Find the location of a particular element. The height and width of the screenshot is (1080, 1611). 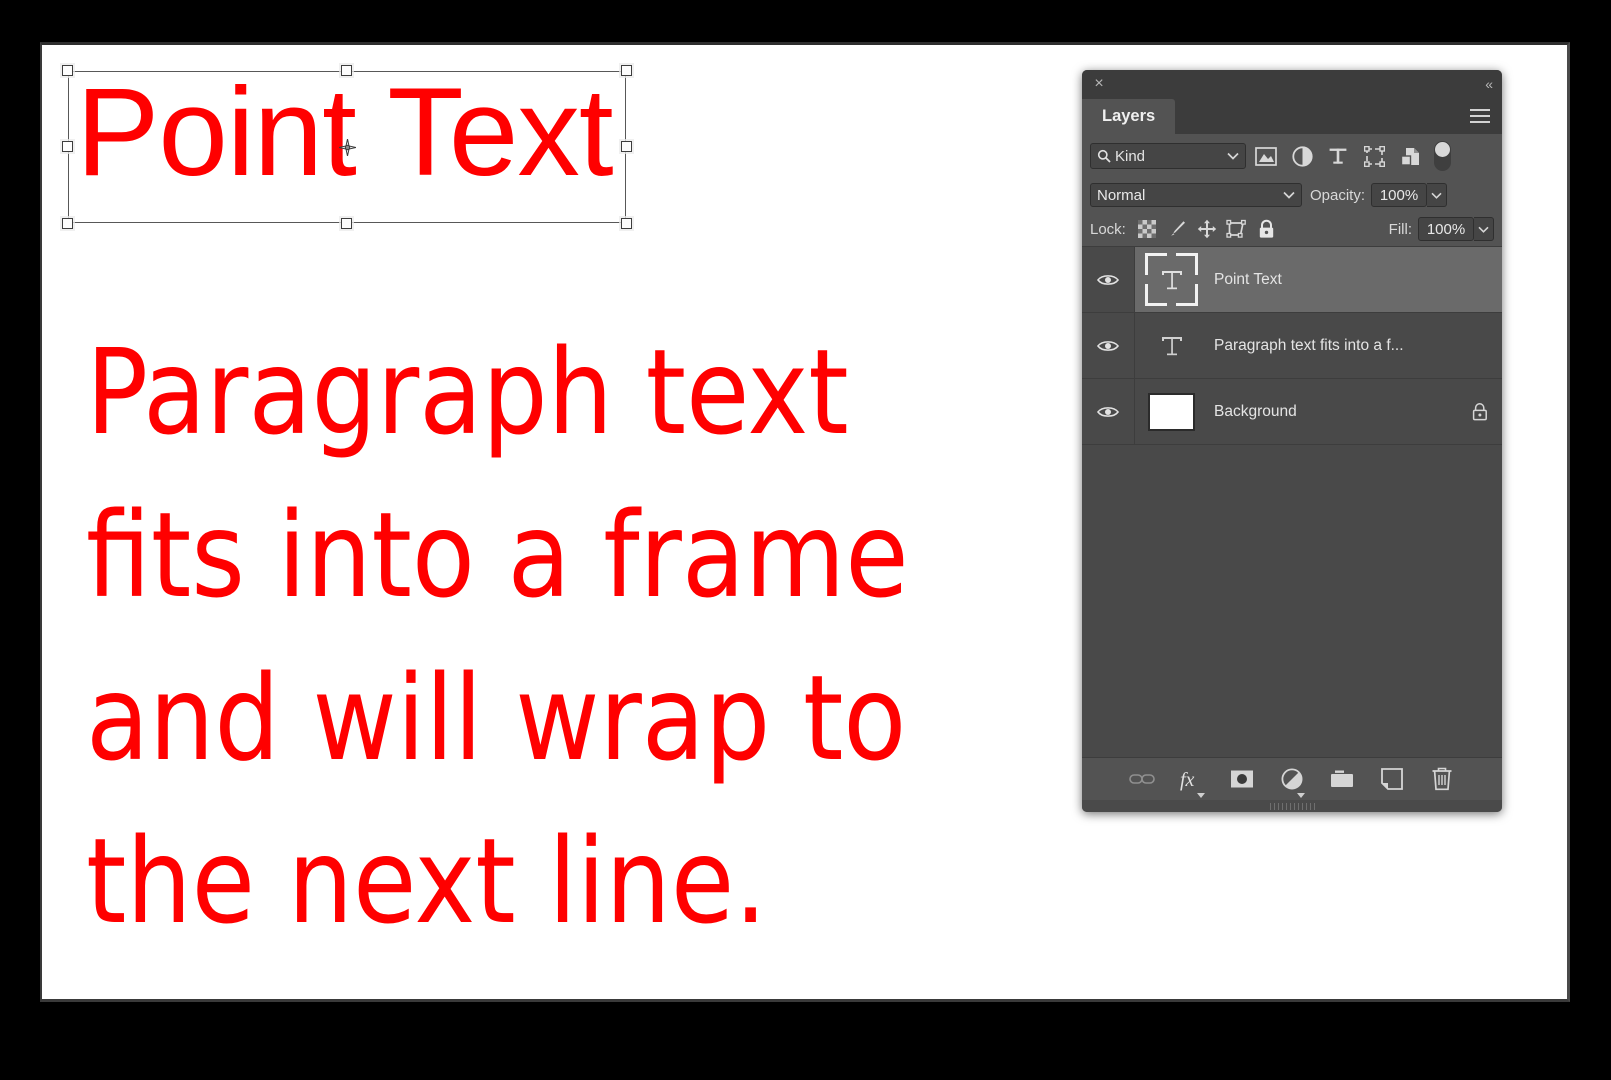

new-layer-icon is located at coordinates (1392, 779).